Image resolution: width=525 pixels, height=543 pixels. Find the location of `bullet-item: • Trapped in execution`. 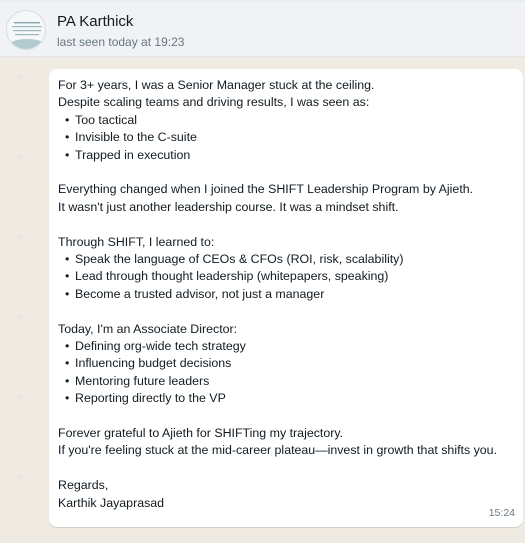

bullet-item: • Trapped in execution is located at coordinates (286, 155).